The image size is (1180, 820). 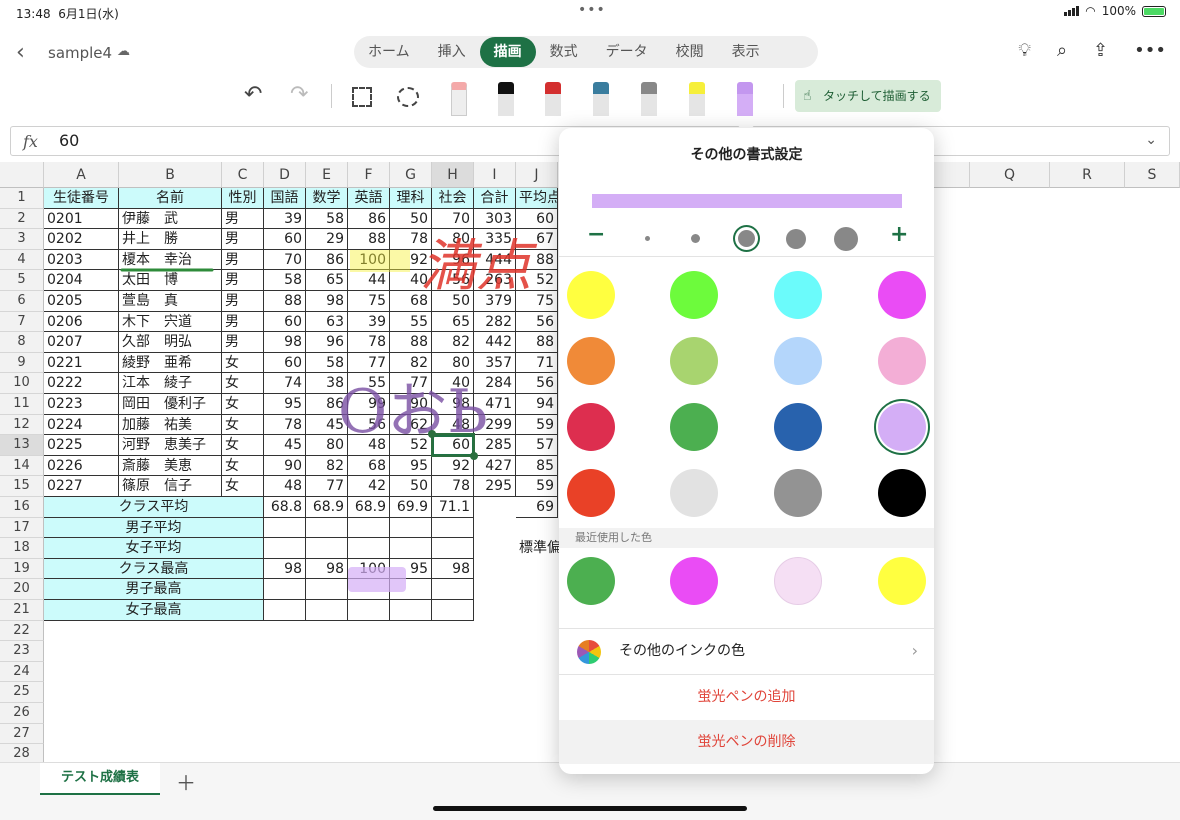 What do you see at coordinates (369, 280) in the screenshot?
I see `cell: 44` at bounding box center [369, 280].